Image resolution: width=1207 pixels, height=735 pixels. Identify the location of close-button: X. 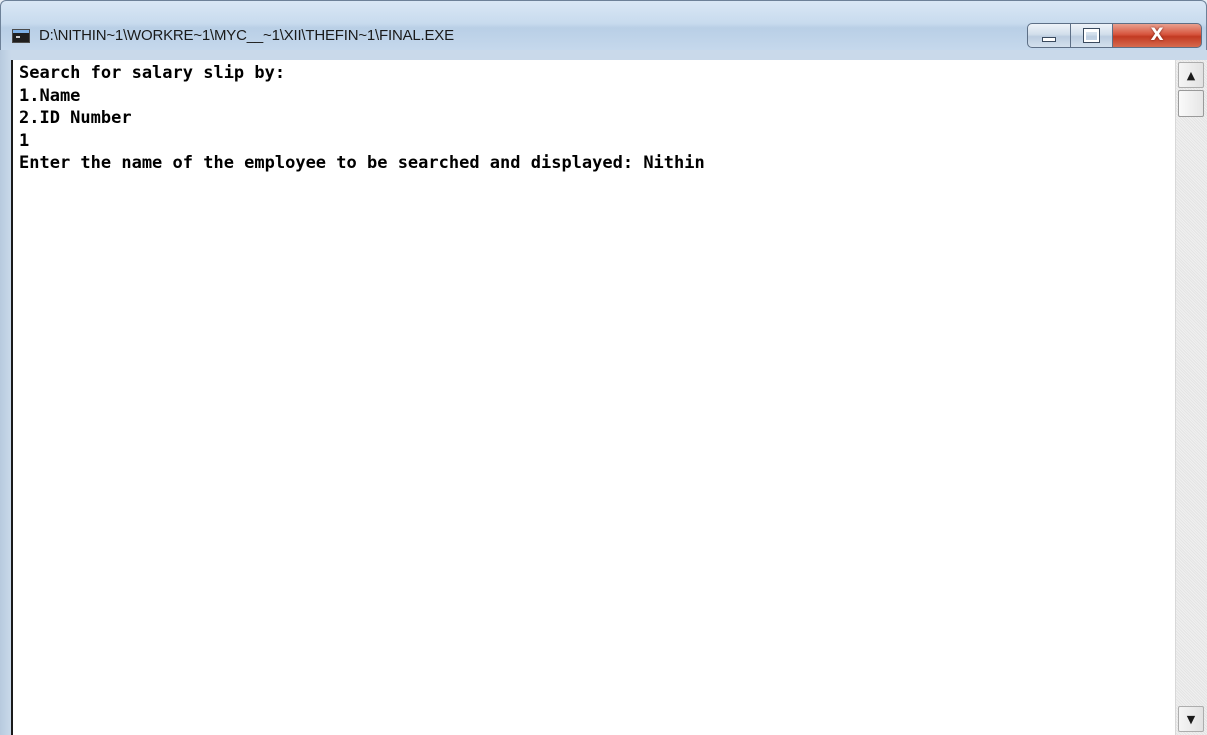
(1157, 35).